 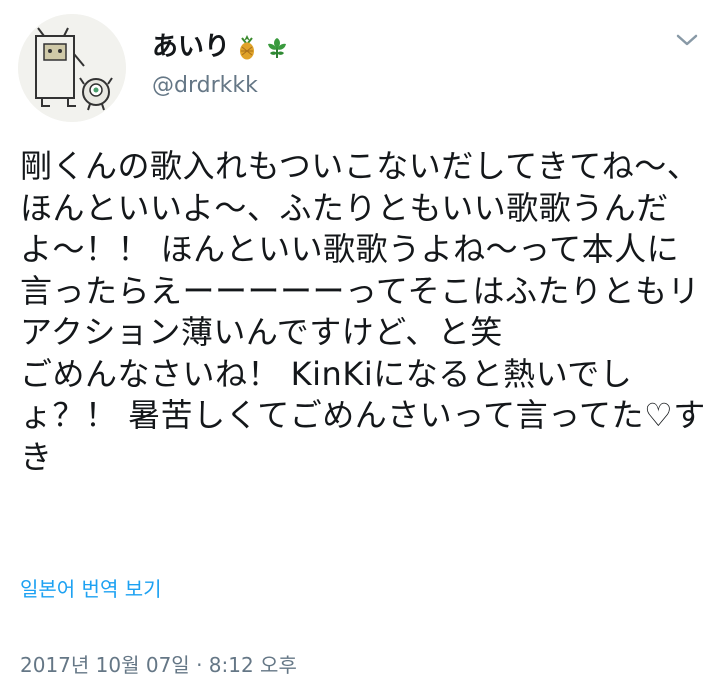 I want to click on avatar, so click(x=72, y=68).